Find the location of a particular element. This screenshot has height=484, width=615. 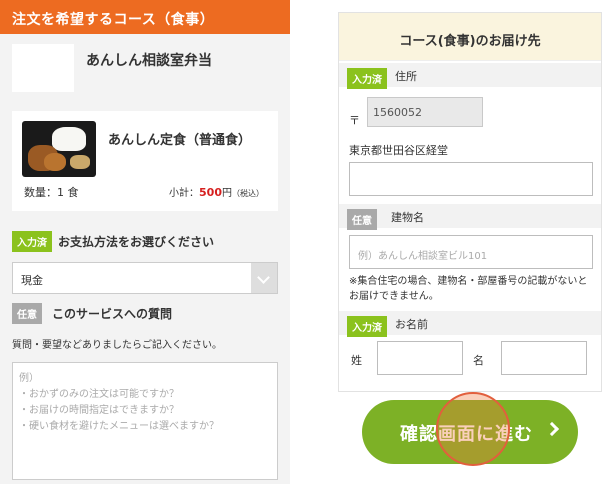

payment-heading: 入力済 お支払方法をお選びください is located at coordinates (113, 241).